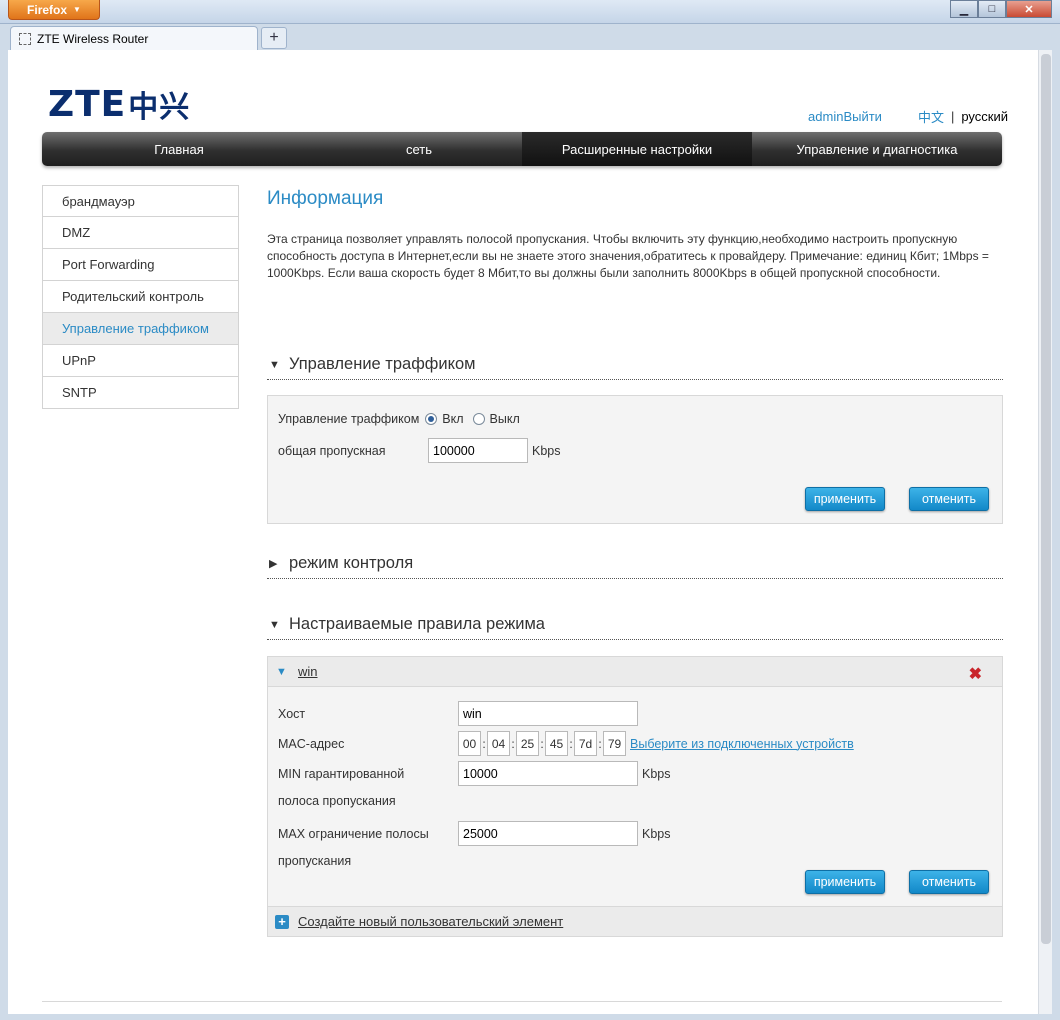 This screenshot has height=1020, width=1060. I want to click on min-label-line2: полоса пропускания, so click(337, 801).